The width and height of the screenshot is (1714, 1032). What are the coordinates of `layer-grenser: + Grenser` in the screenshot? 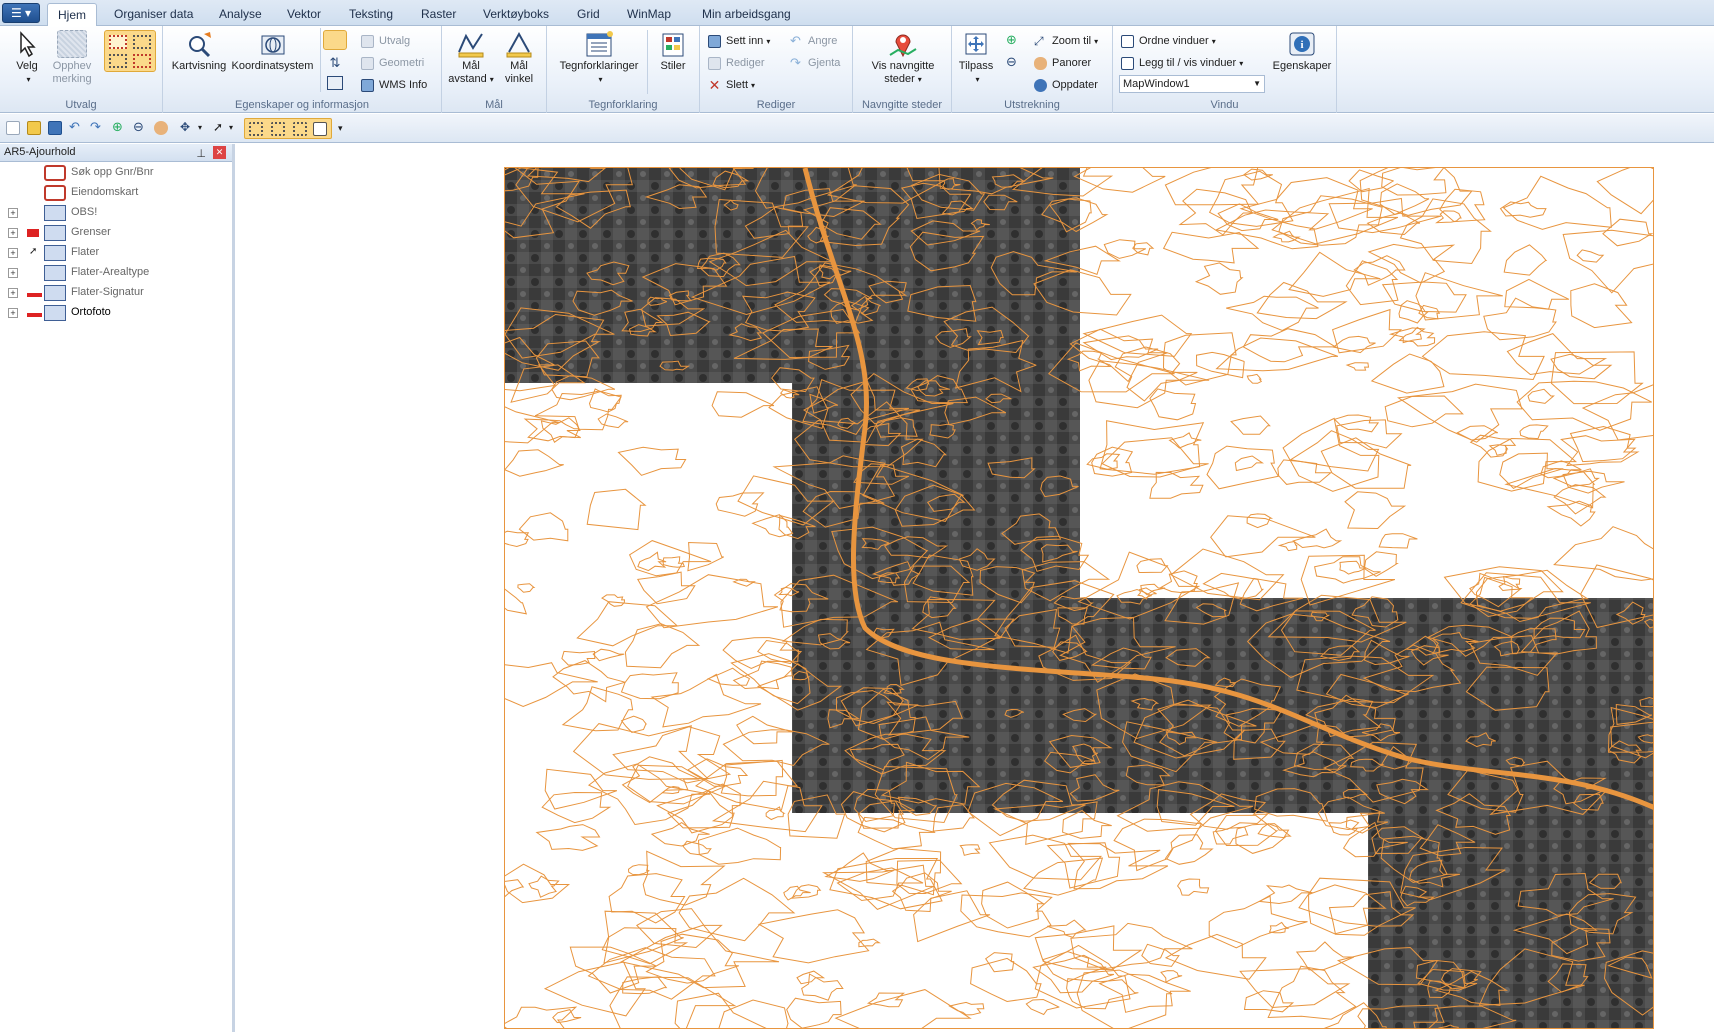 It's located at (115, 233).